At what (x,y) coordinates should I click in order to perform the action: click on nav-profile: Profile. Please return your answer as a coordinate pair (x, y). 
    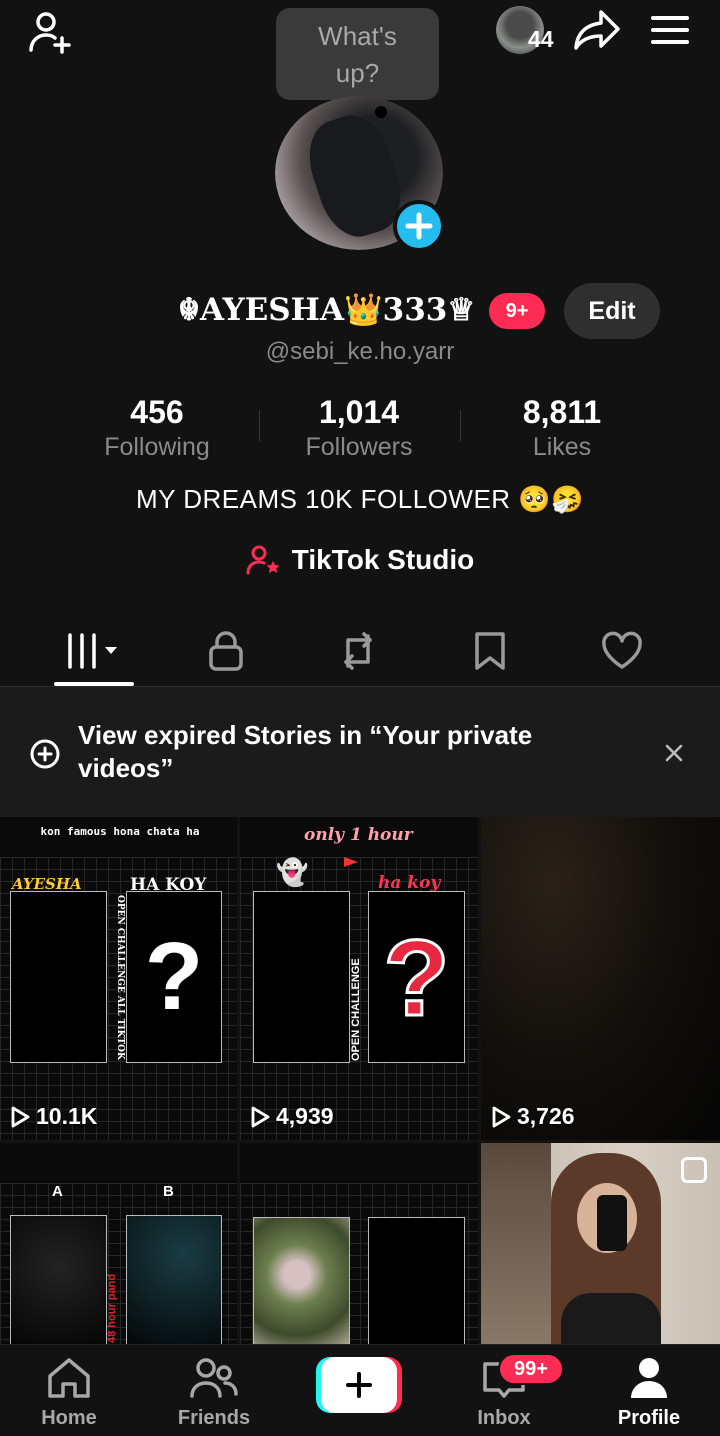
    Looking at the image, I should click on (649, 1390).